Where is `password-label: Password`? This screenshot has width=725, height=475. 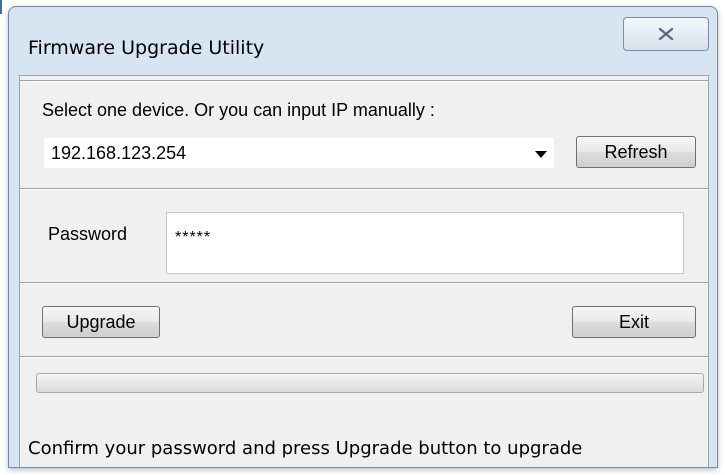 password-label: Password is located at coordinates (88, 234).